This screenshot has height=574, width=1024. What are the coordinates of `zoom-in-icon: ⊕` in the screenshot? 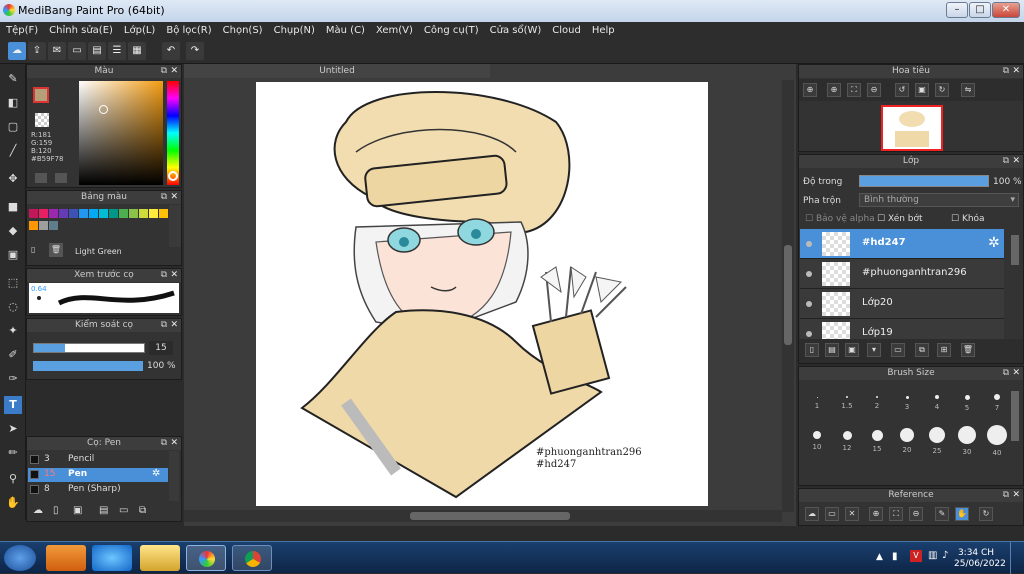 It's located at (810, 90).